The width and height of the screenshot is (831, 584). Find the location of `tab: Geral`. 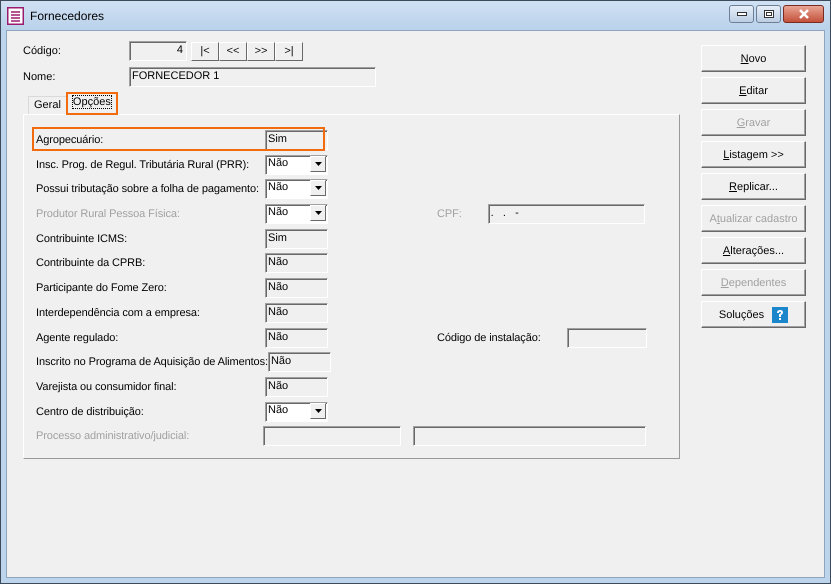

tab: Geral is located at coordinates (47, 105).